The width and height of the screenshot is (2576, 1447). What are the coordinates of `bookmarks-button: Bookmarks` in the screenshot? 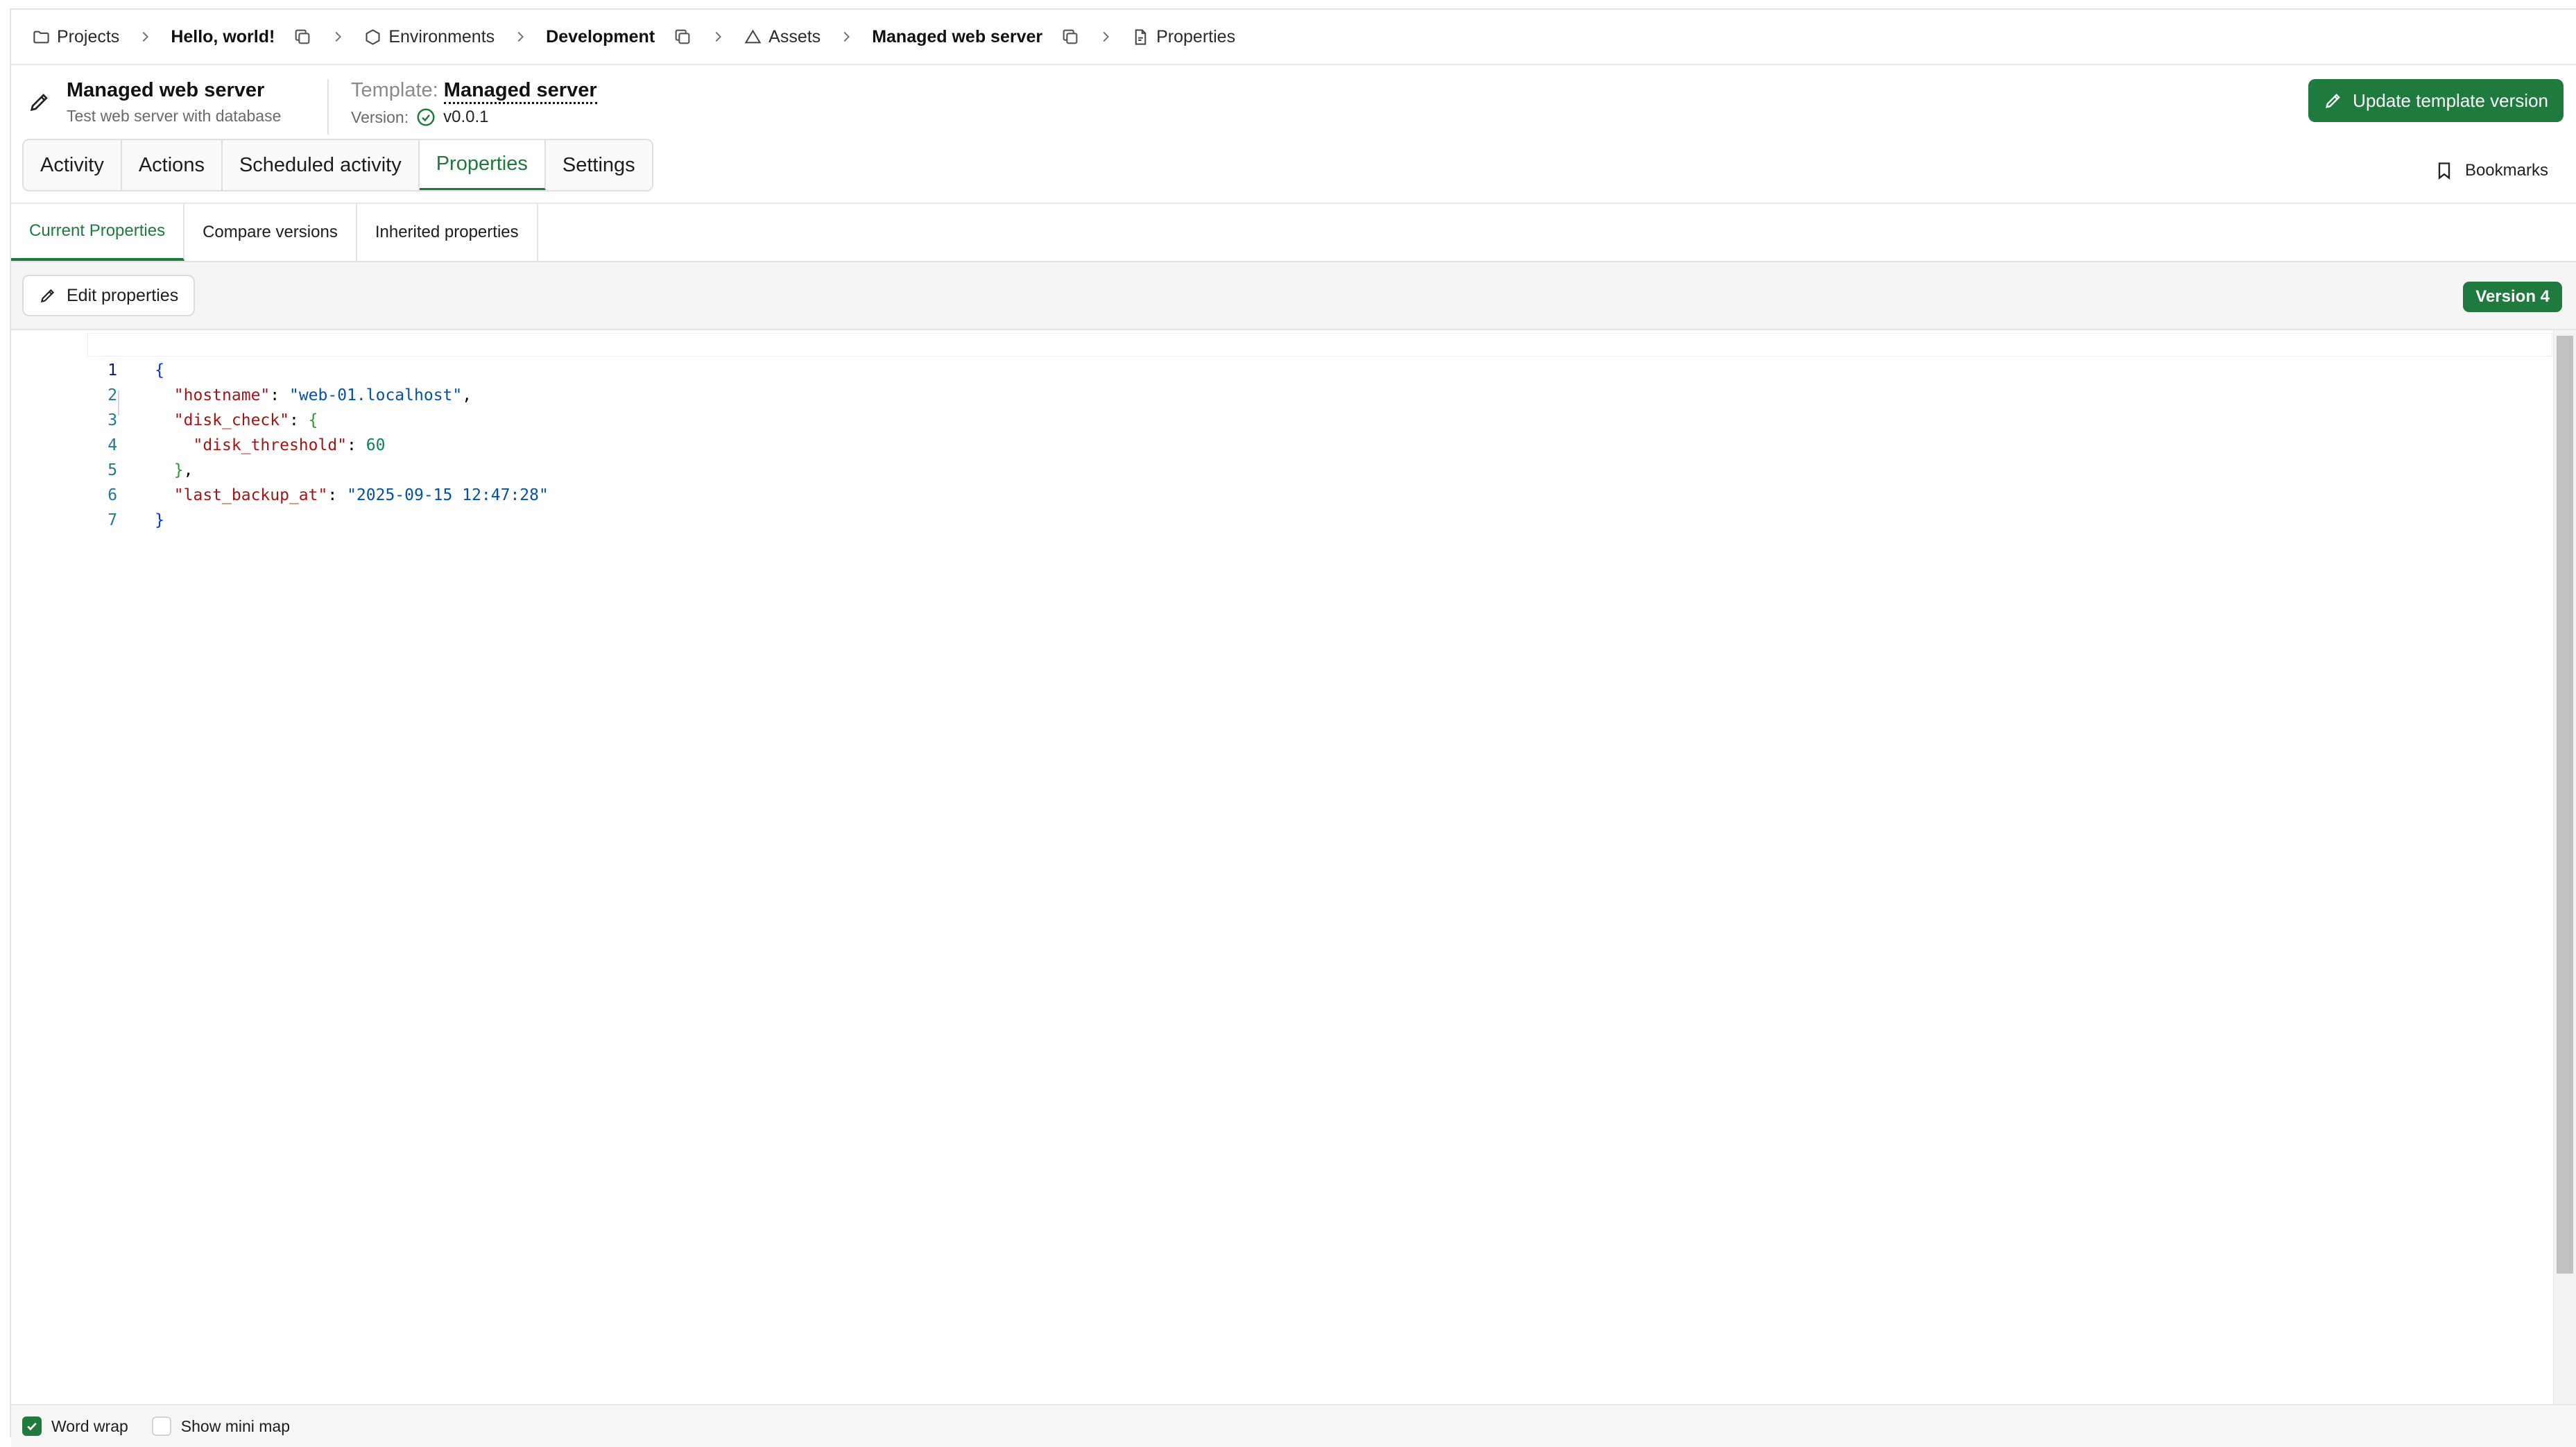 It's located at (2491, 170).